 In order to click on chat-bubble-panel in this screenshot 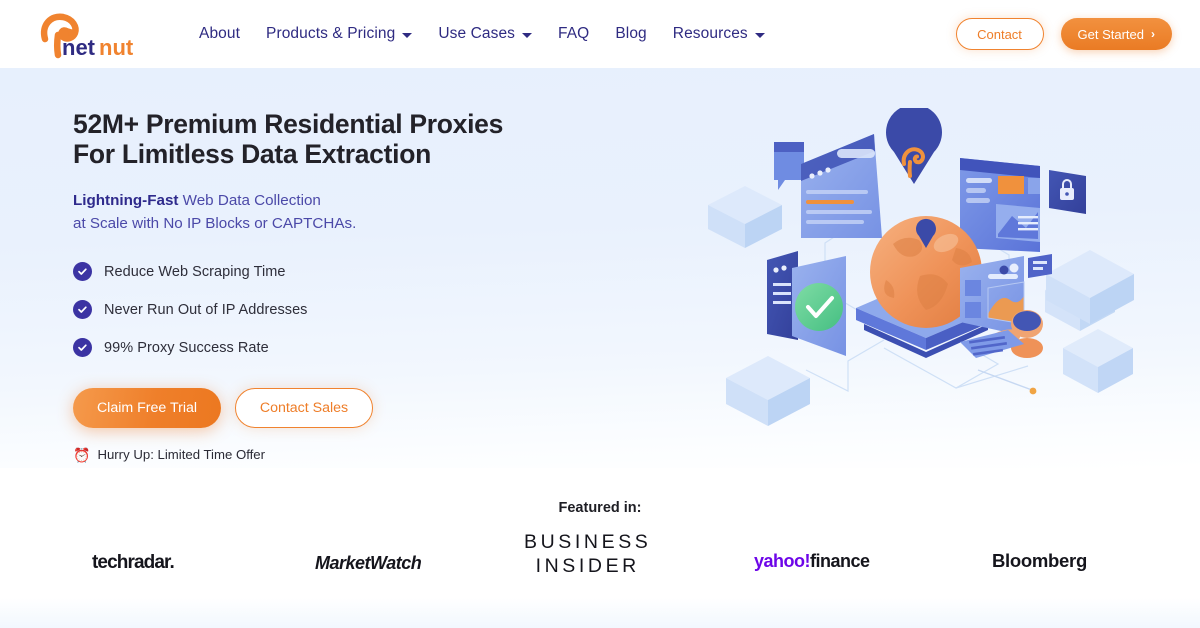, I will do `click(789, 166)`.